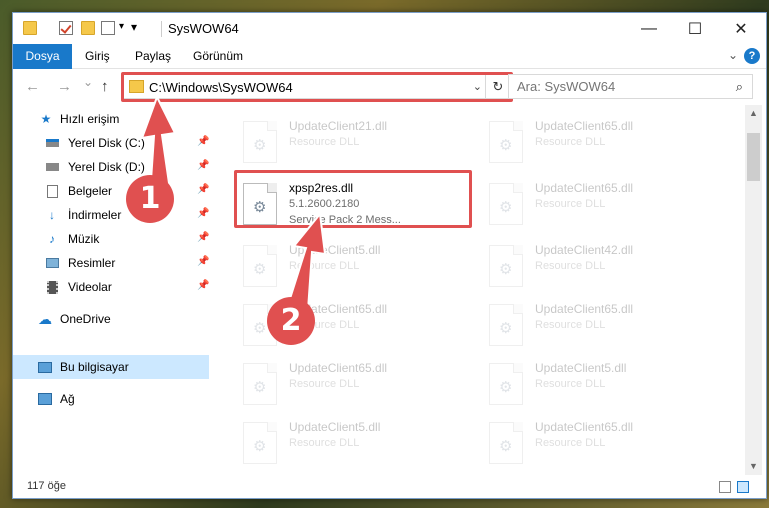 This screenshot has height=508, width=769. Describe the element at coordinates (306, 261) in the screenshot. I see `arrow-to-file` at that location.